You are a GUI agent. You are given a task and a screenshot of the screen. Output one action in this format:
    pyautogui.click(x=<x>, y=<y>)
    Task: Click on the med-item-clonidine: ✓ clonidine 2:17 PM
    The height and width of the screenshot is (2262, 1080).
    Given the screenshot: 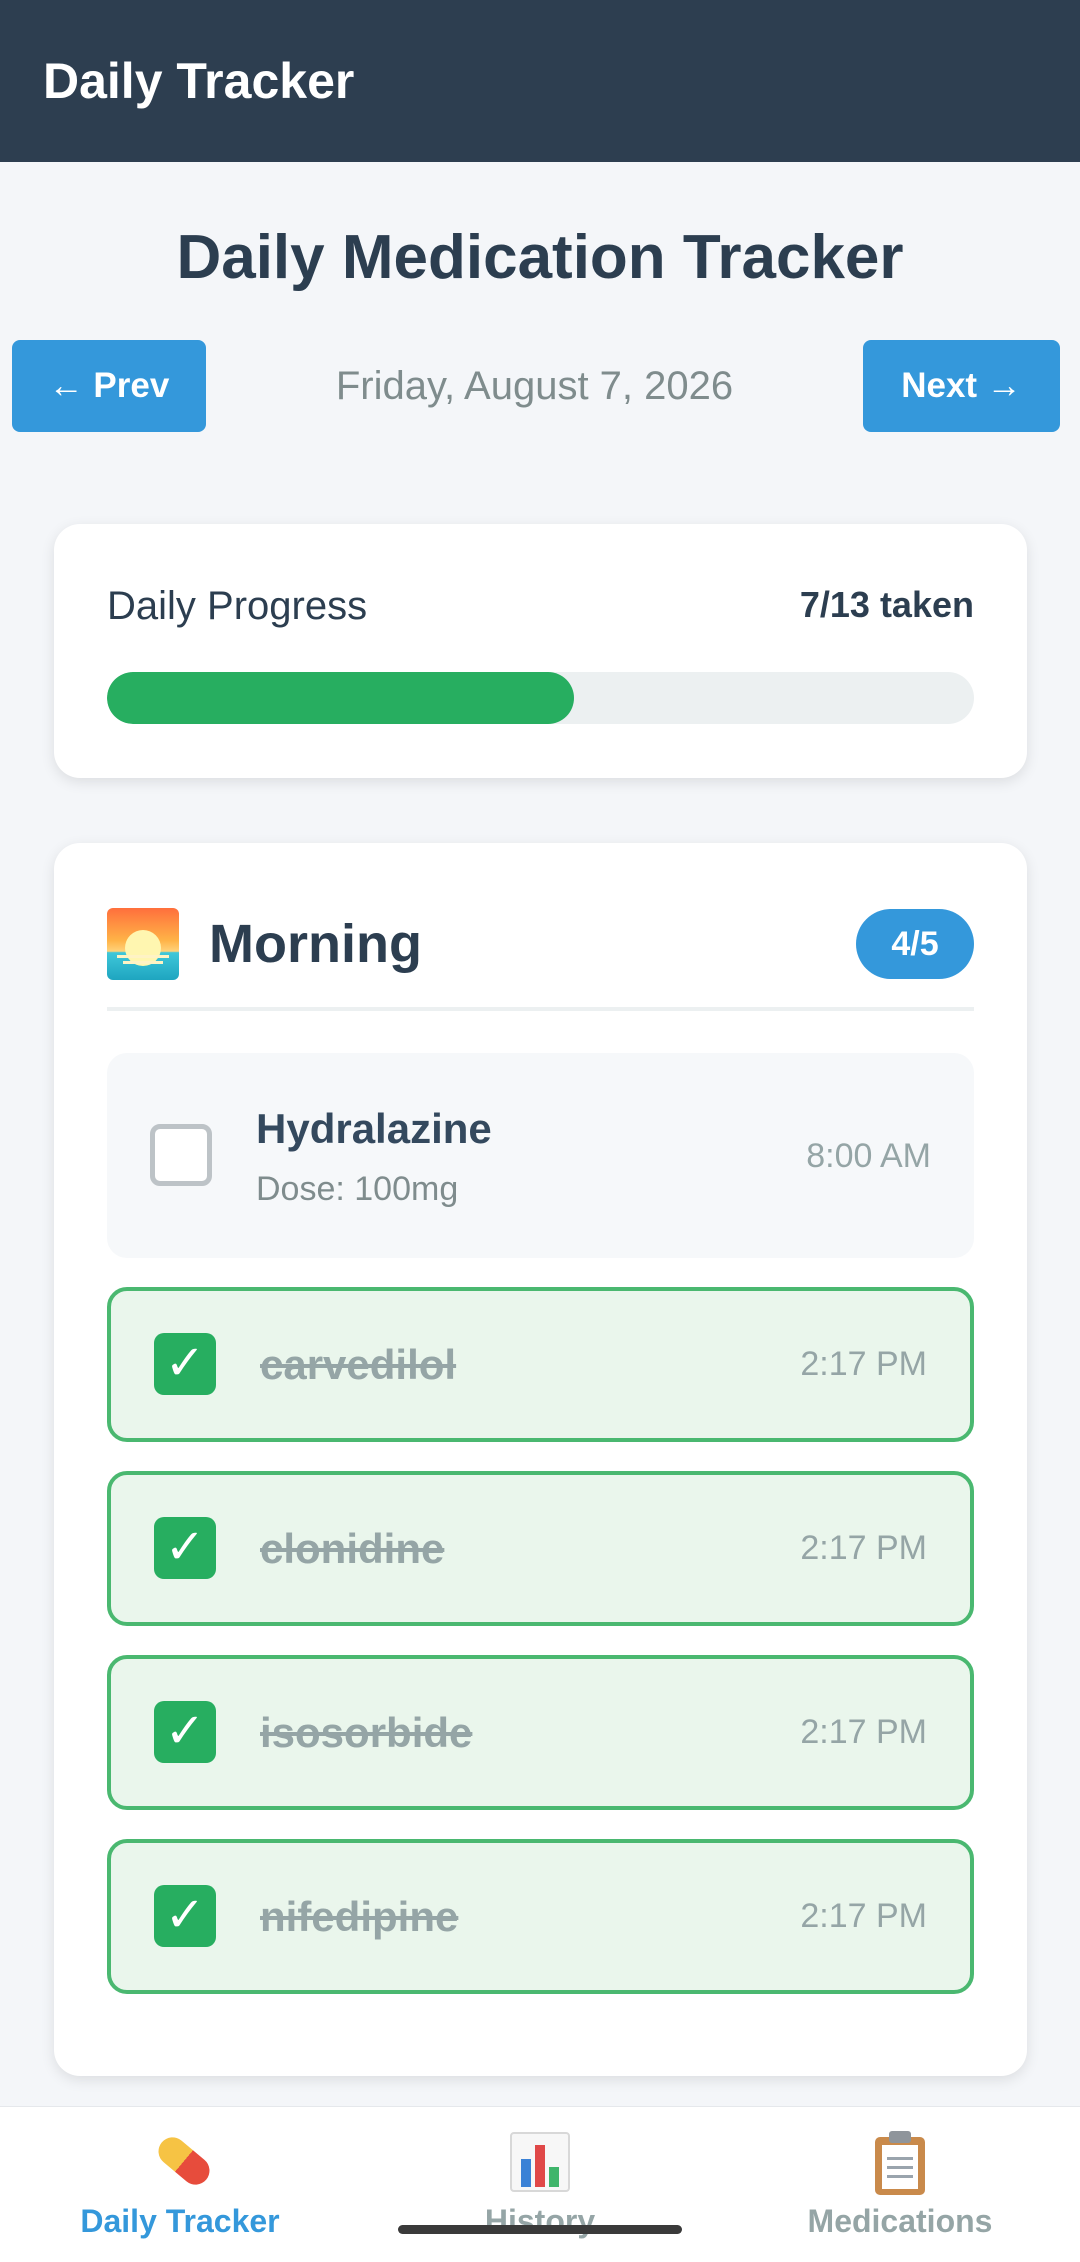 What is the action you would take?
    pyautogui.click(x=540, y=1548)
    